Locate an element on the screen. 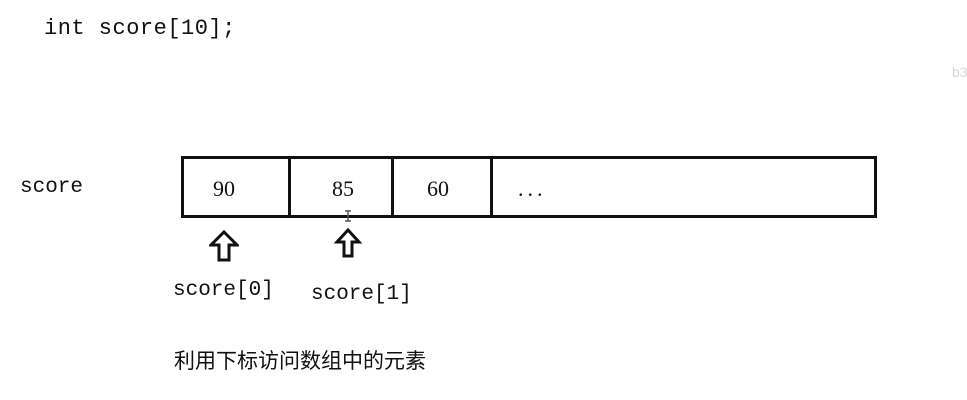  index-label-1: score[1] is located at coordinates (361, 294).